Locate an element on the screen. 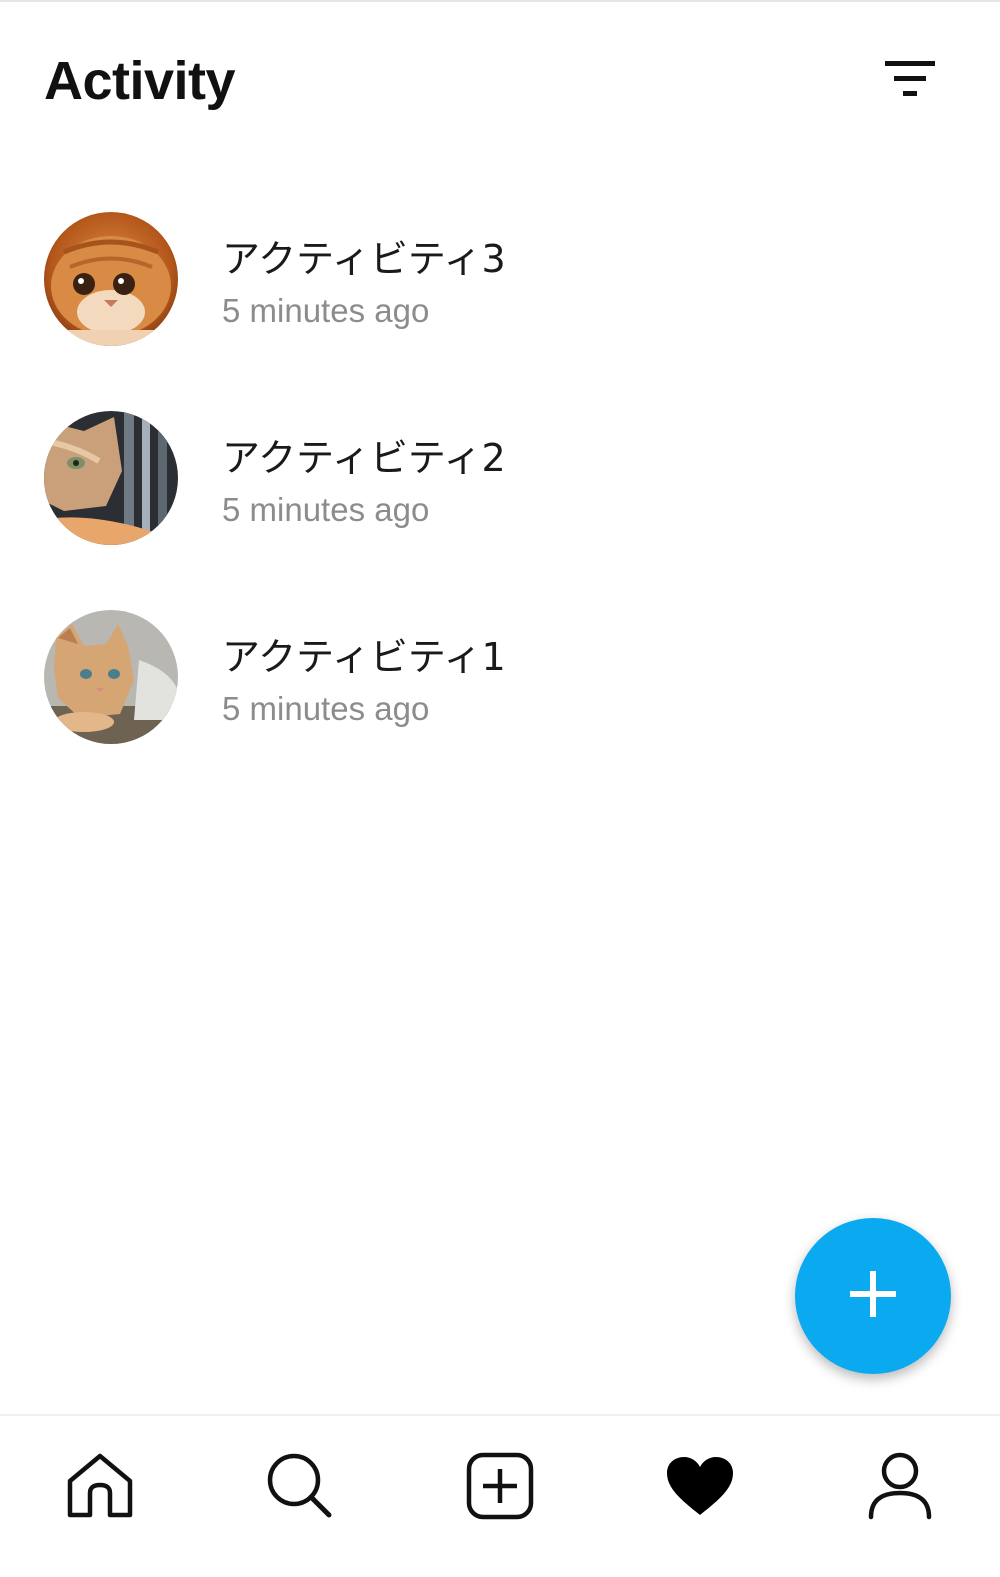 The height and width of the screenshot is (1577, 1000). page-title: Activity is located at coordinates (140, 81).